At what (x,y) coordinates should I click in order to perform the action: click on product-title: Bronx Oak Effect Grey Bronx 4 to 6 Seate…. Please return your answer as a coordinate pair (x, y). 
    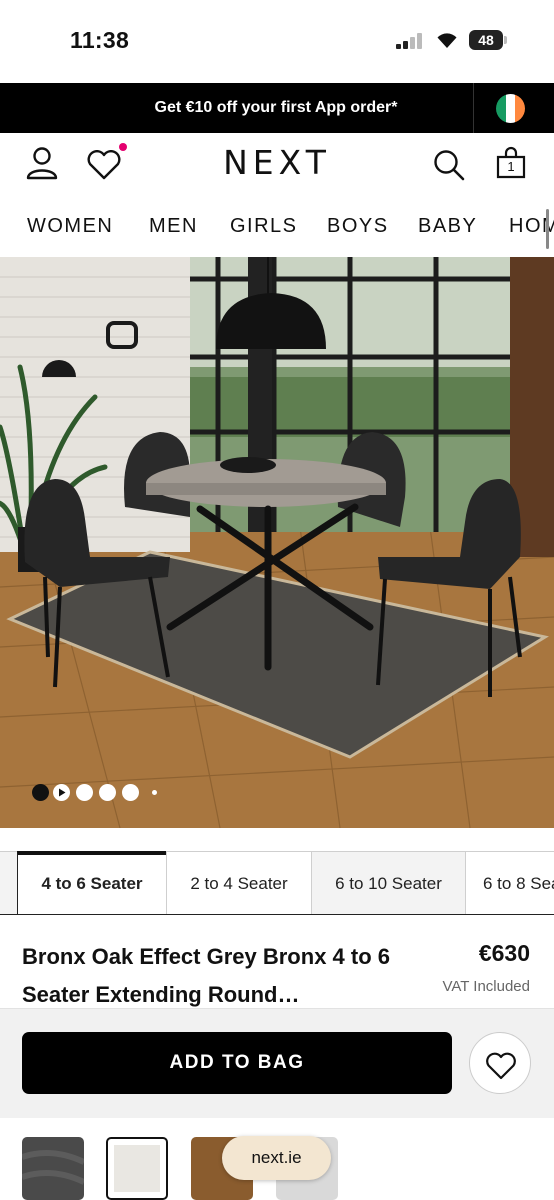
    Looking at the image, I should click on (206, 975).